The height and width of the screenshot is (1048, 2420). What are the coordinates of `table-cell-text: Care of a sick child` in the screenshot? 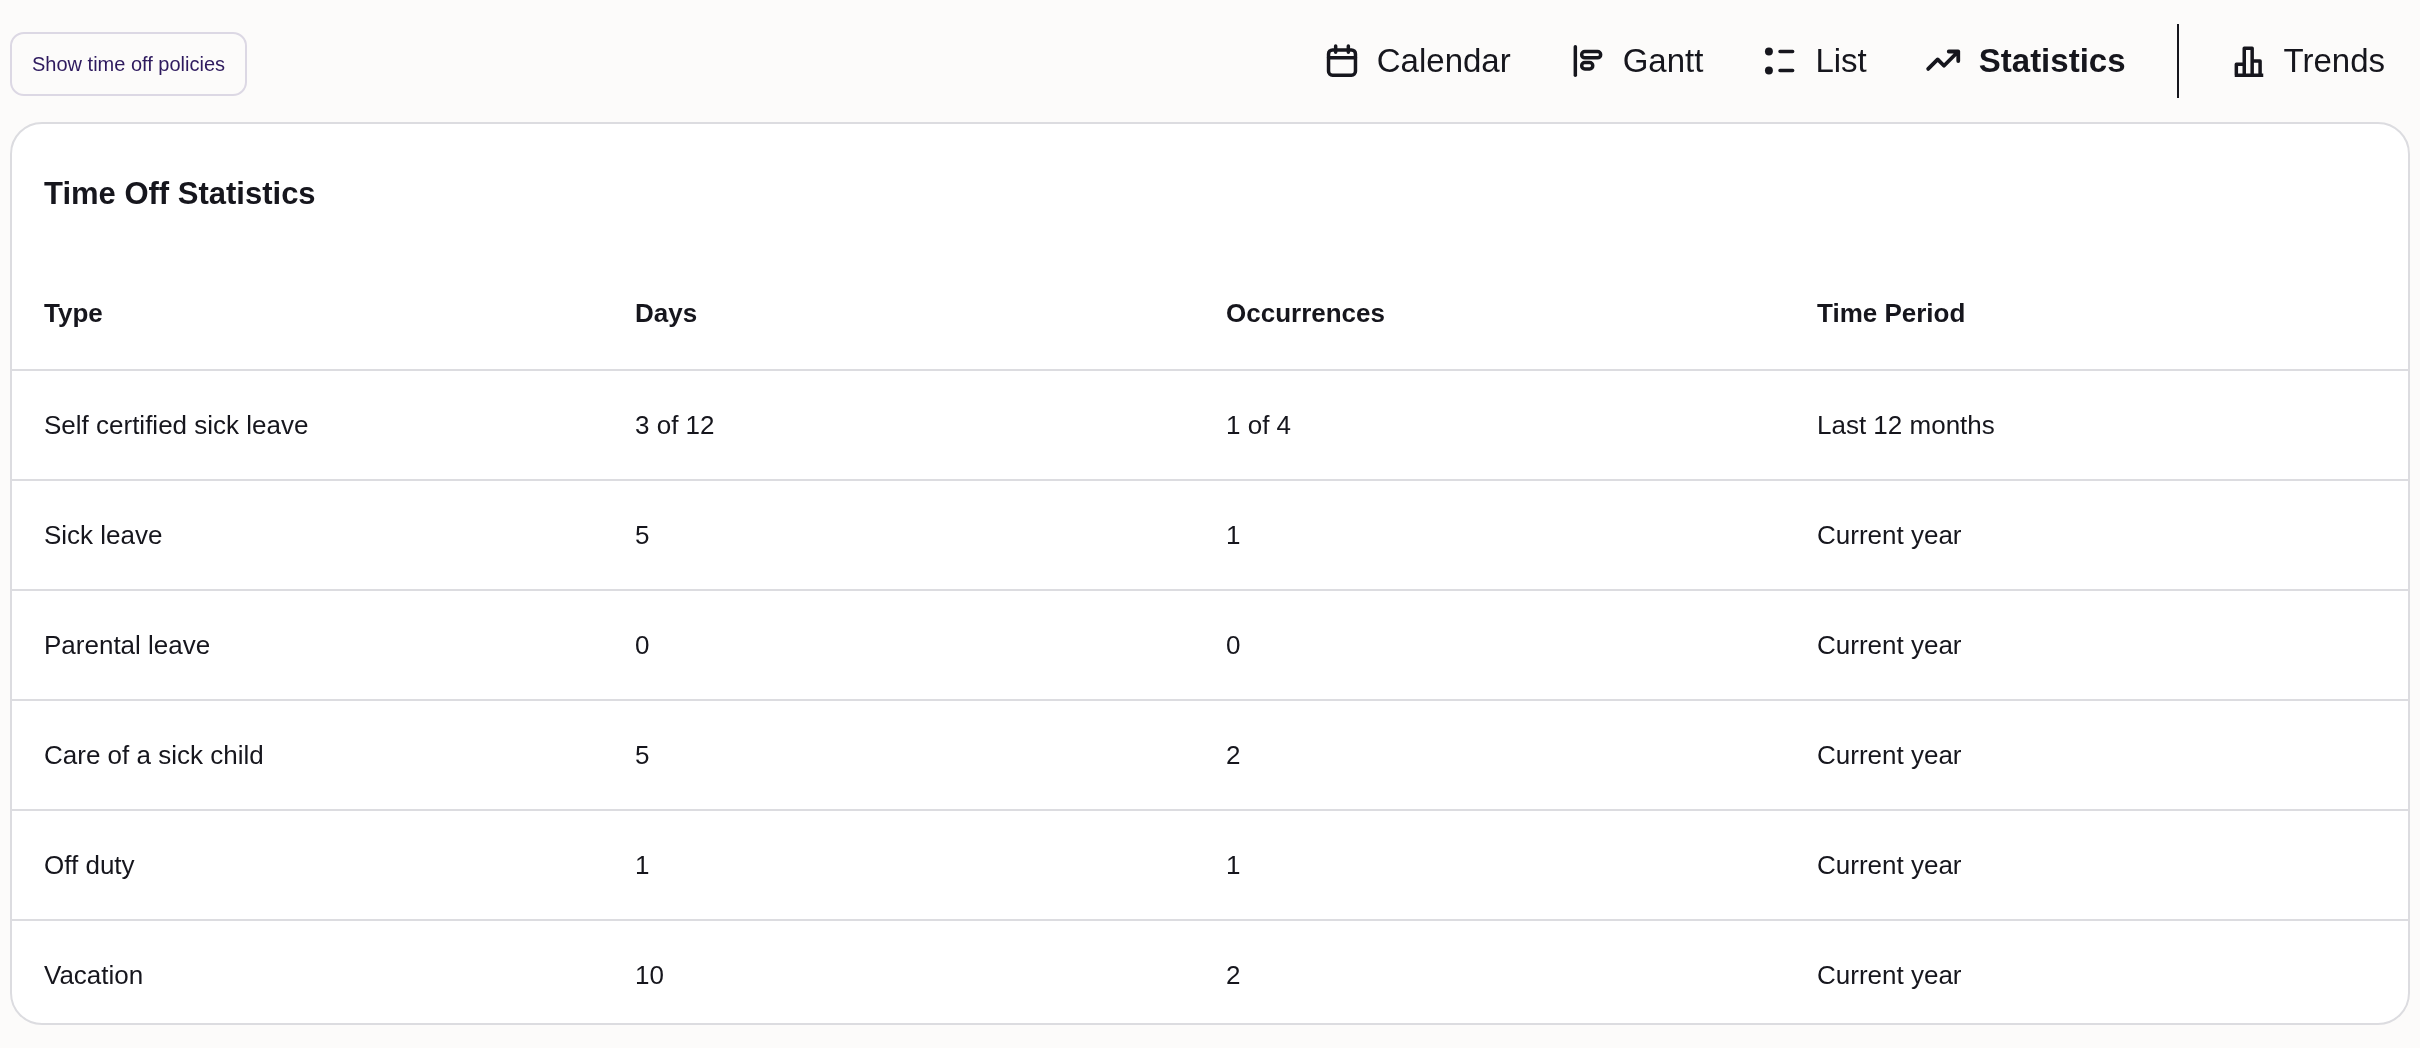 It's located at (154, 755).